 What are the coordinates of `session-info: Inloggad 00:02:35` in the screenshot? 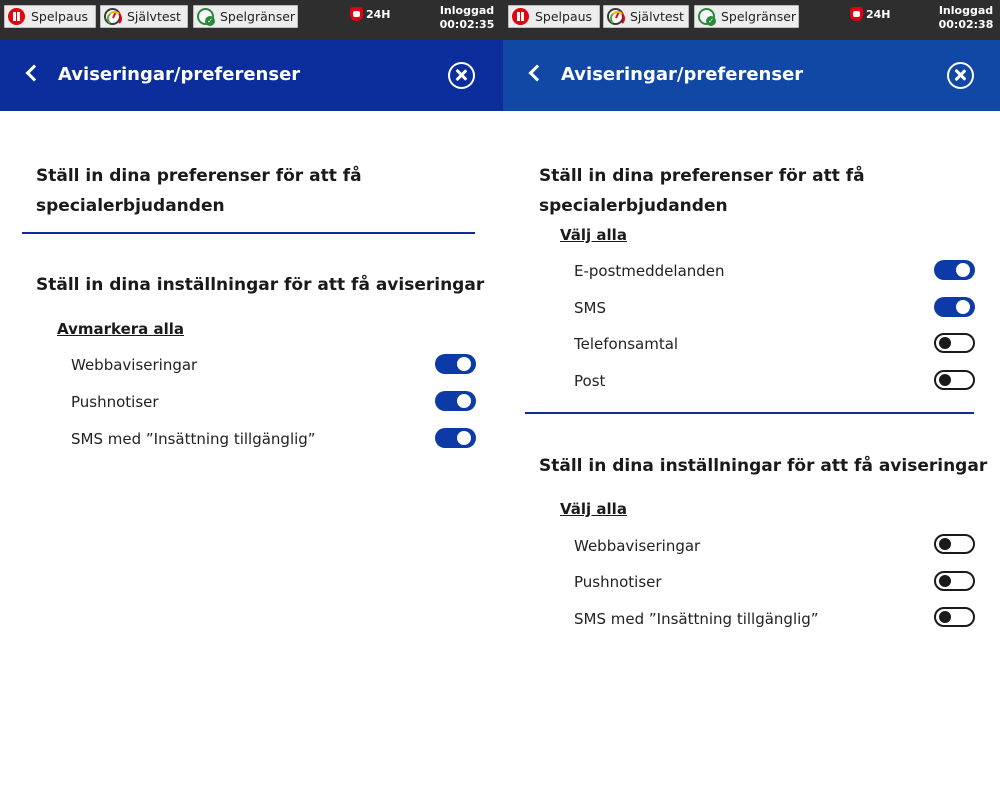 It's located at (467, 18).